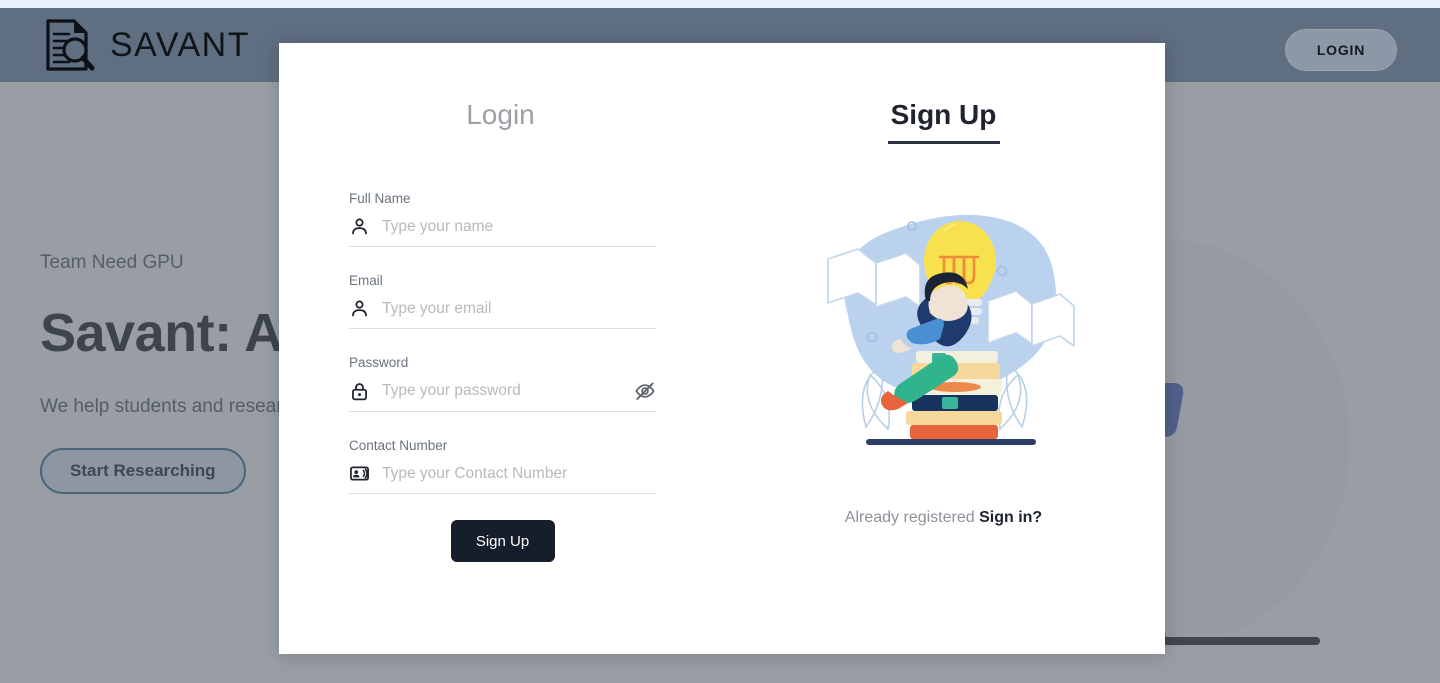 Image resolution: width=1440 pixels, height=683 pixels. What do you see at coordinates (359, 473) in the screenshot?
I see `contact-card-icon` at bounding box center [359, 473].